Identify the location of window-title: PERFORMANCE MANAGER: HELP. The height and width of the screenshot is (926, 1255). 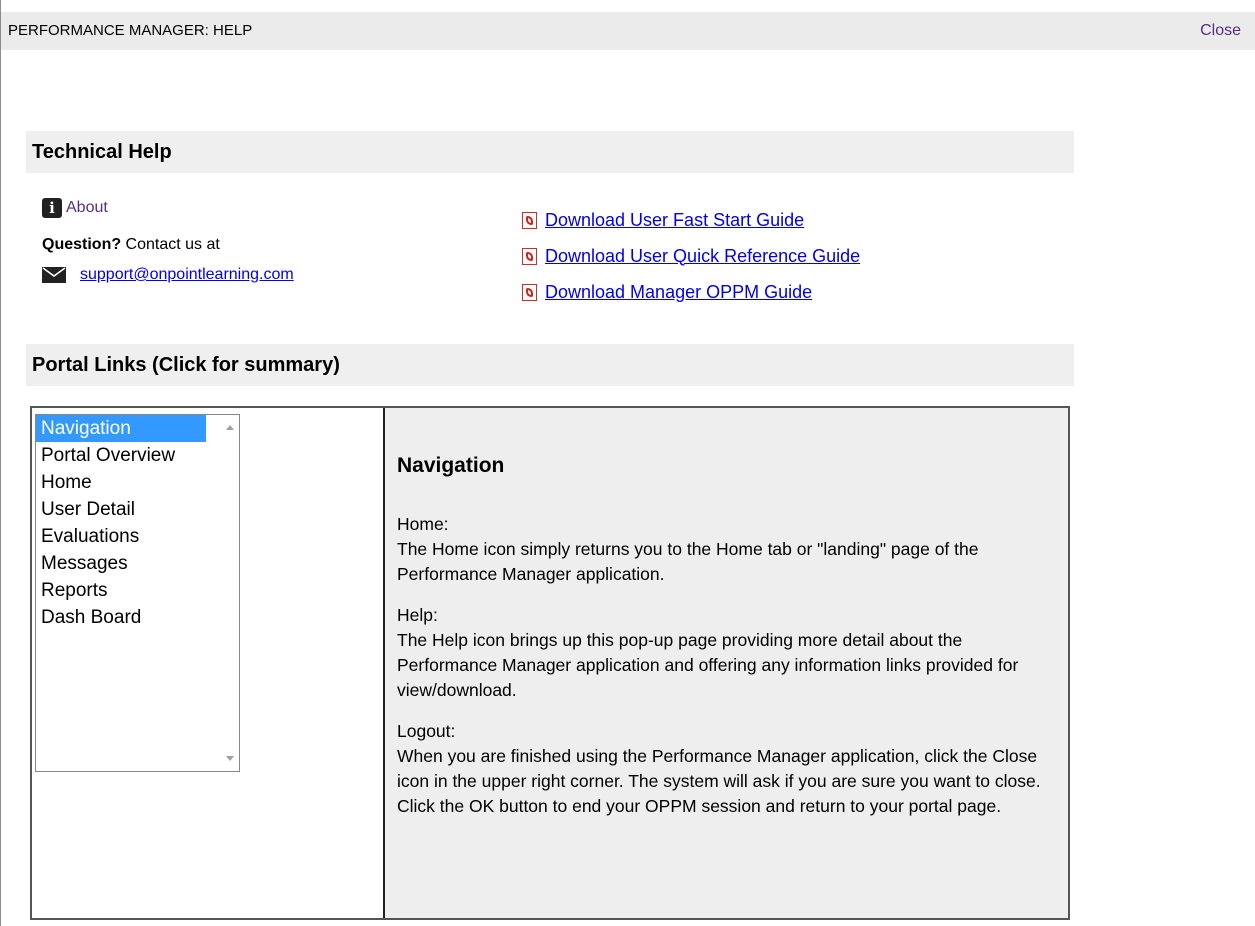
(130, 30).